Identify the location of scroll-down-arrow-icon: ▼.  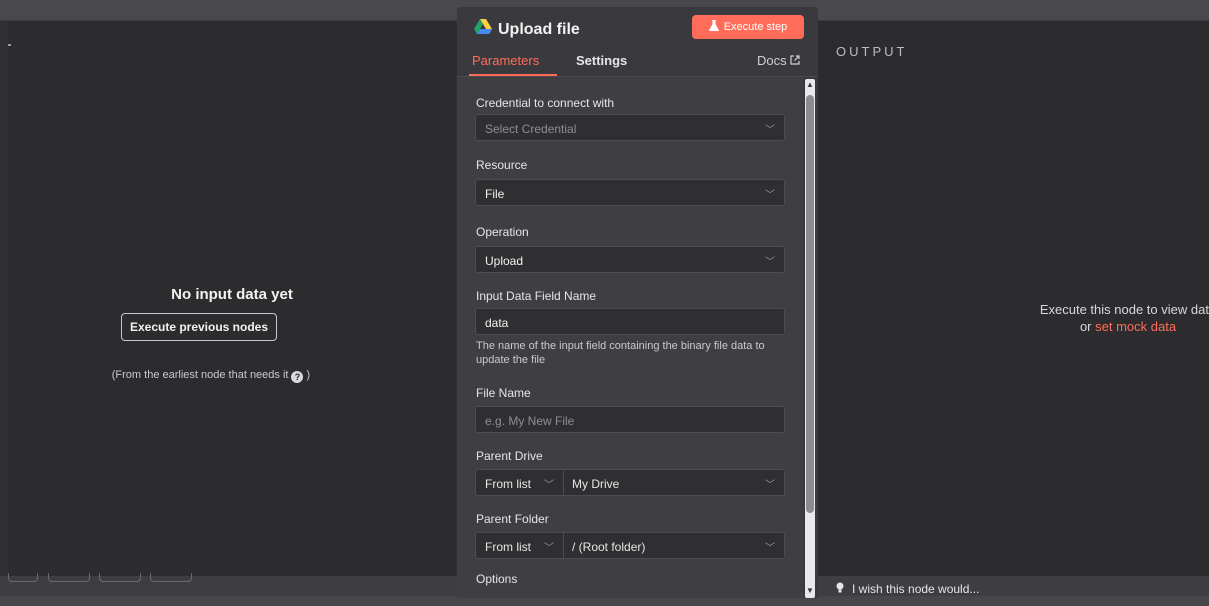
(810, 591).